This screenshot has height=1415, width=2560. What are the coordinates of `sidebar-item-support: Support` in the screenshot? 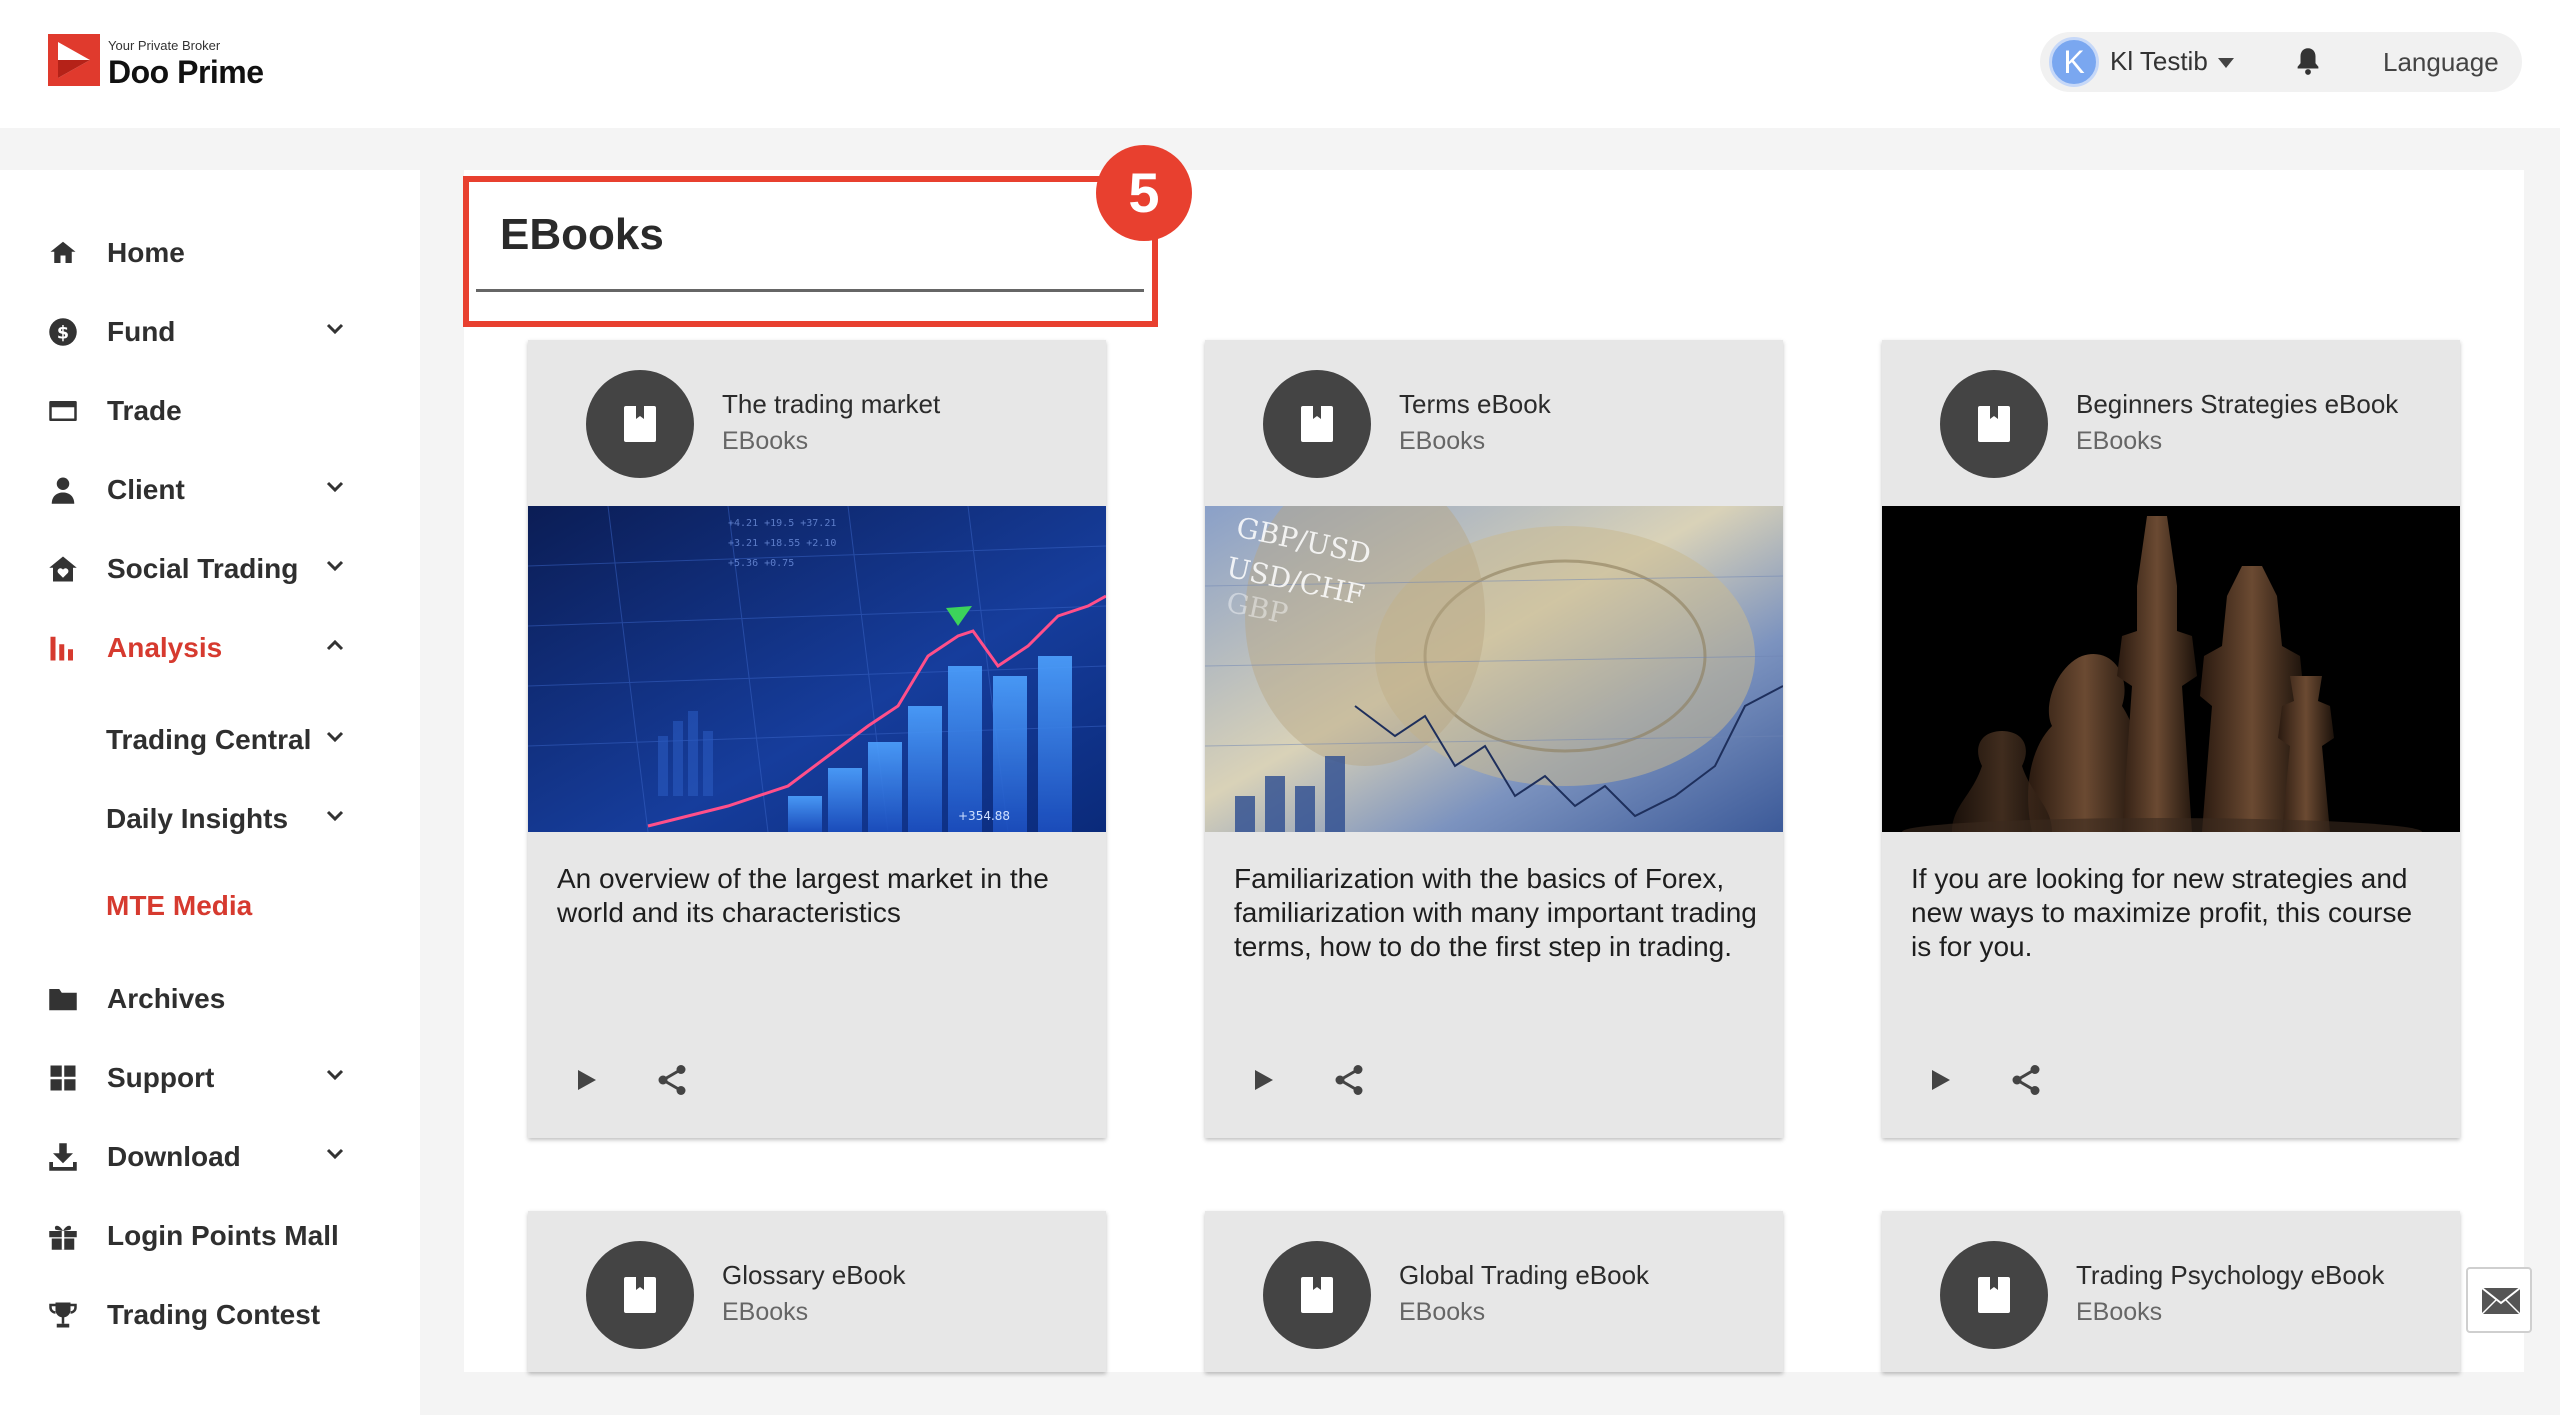 It's located at (210, 1077).